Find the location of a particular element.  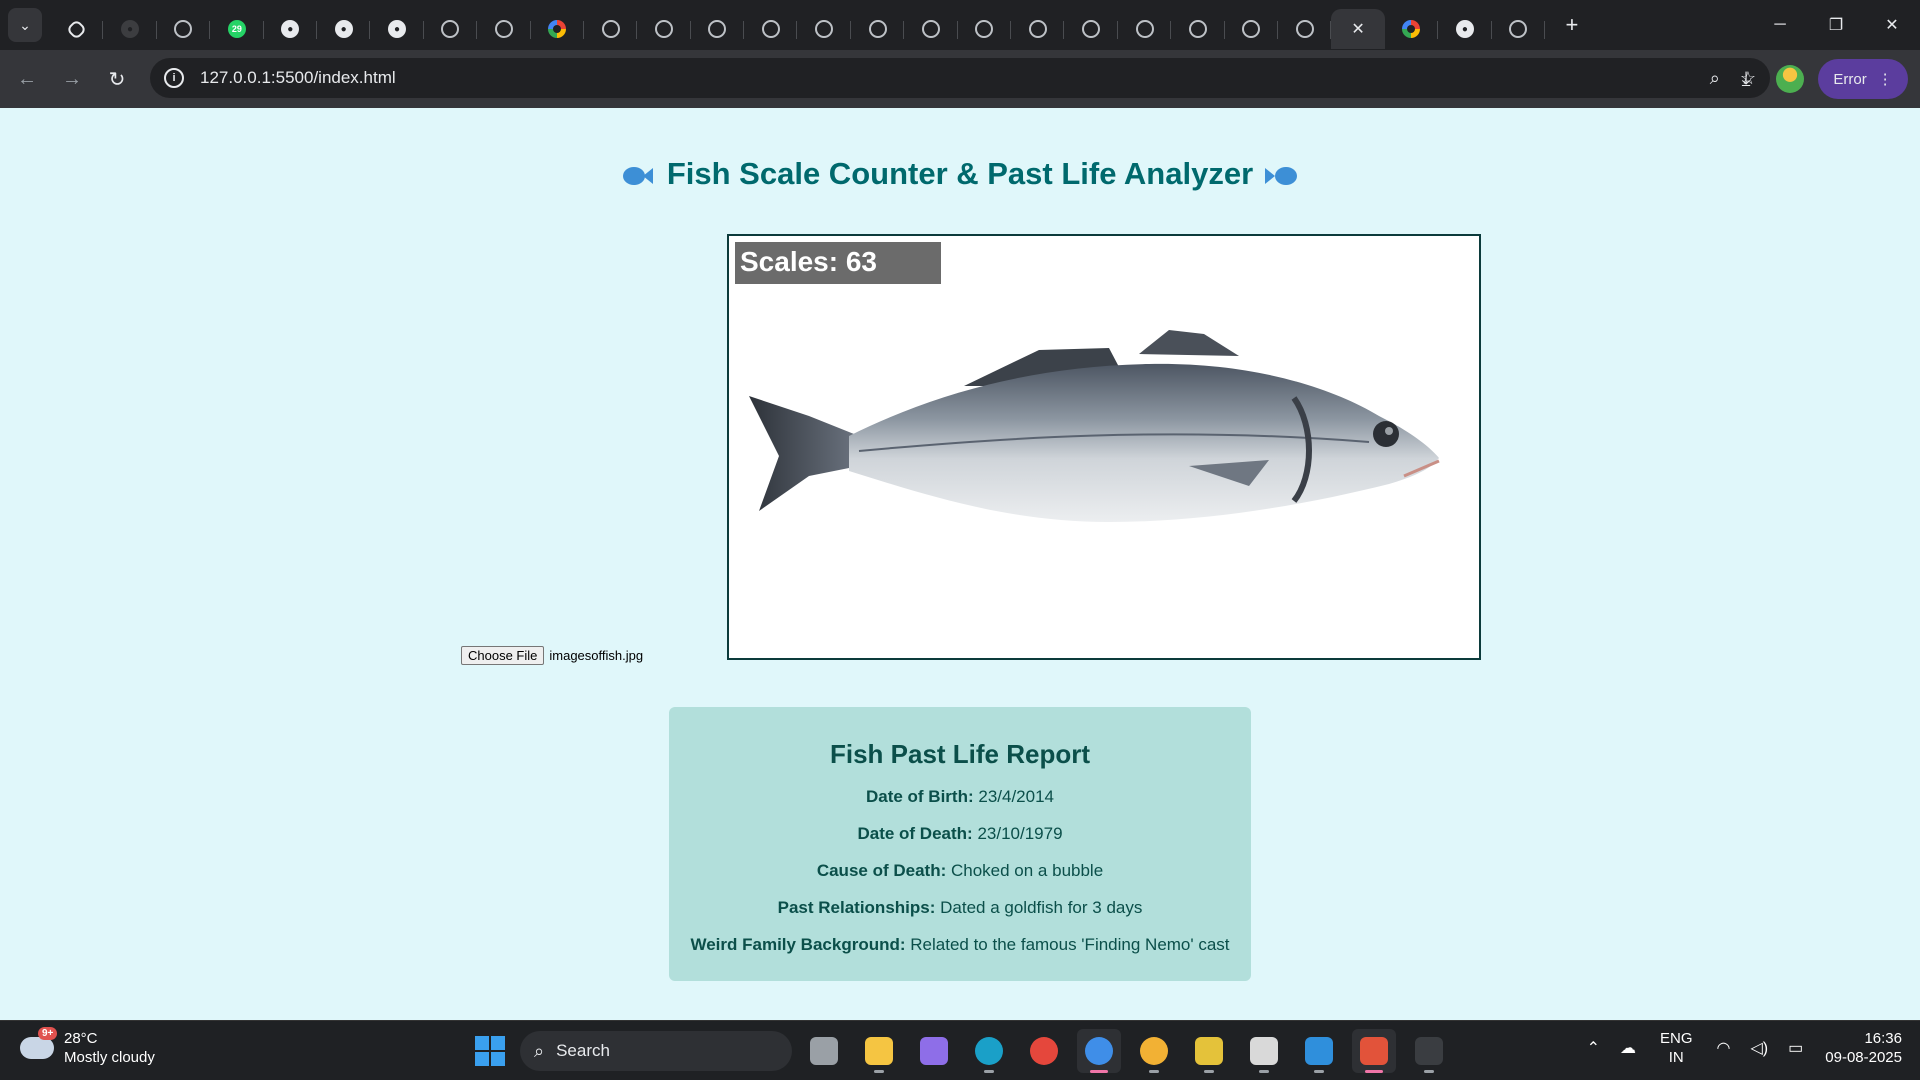

choose-file-button: Choose File is located at coordinates (503, 655).